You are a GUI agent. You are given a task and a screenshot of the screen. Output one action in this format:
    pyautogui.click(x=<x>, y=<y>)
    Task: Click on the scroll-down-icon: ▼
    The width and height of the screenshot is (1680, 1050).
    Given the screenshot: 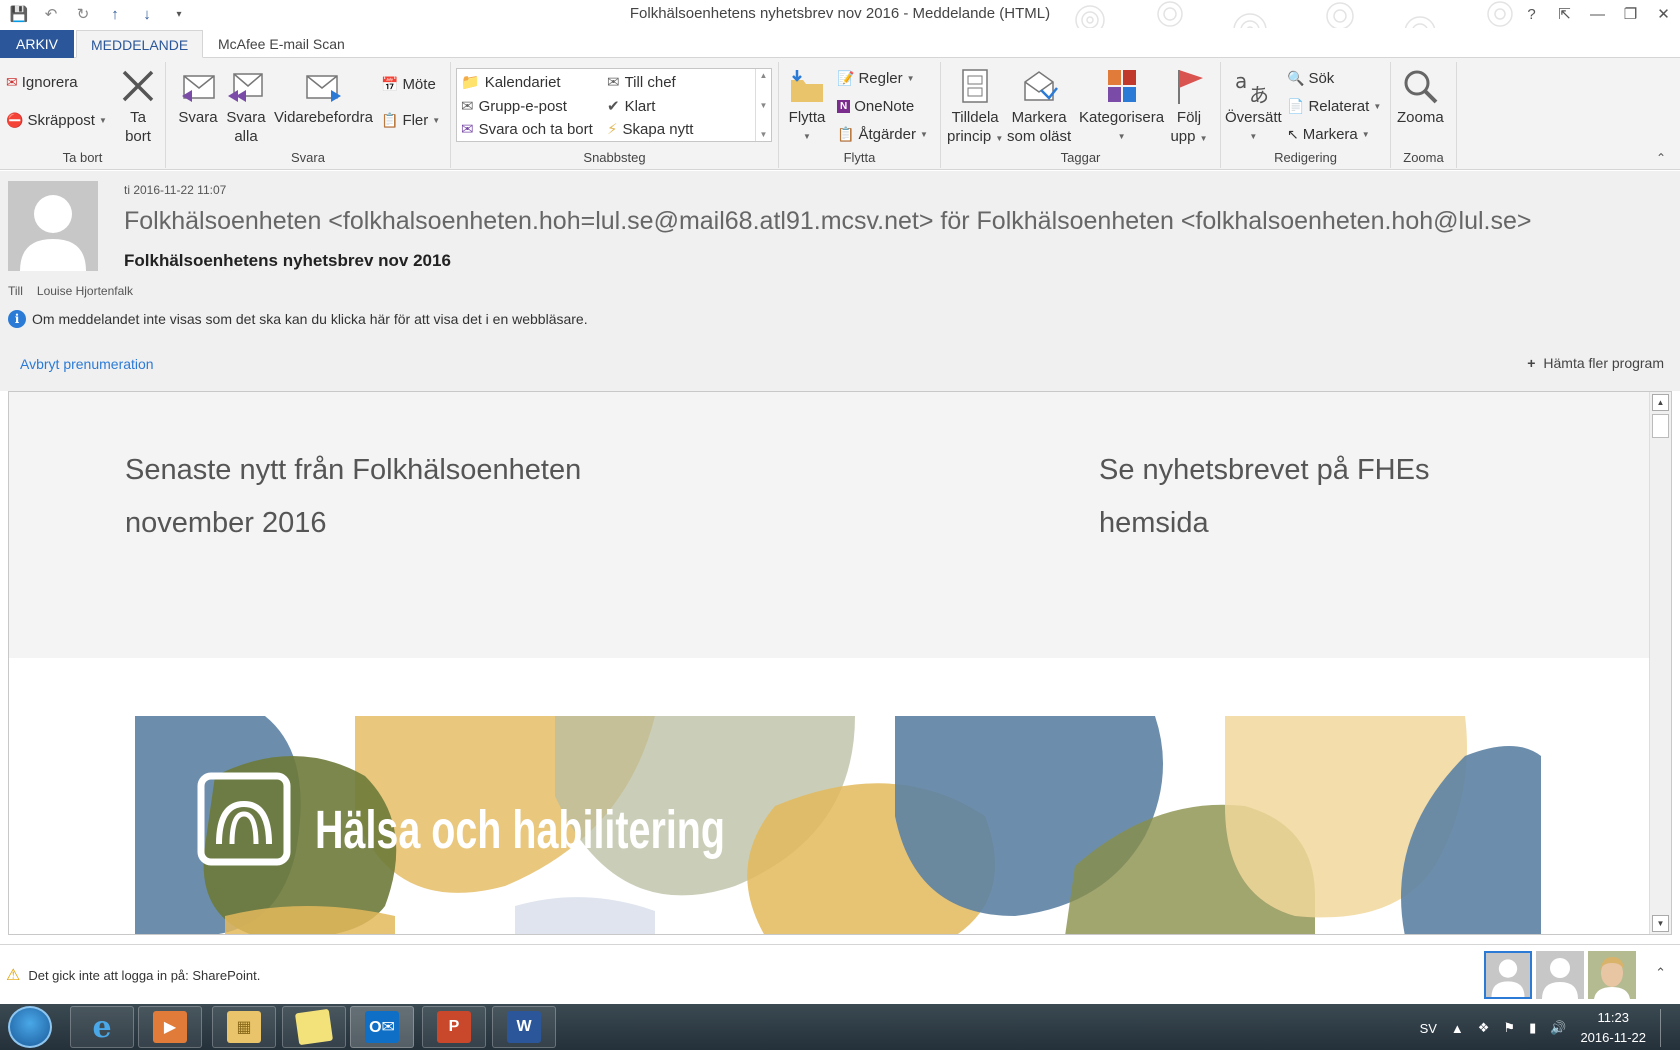 What is the action you would take?
    pyautogui.click(x=764, y=105)
    